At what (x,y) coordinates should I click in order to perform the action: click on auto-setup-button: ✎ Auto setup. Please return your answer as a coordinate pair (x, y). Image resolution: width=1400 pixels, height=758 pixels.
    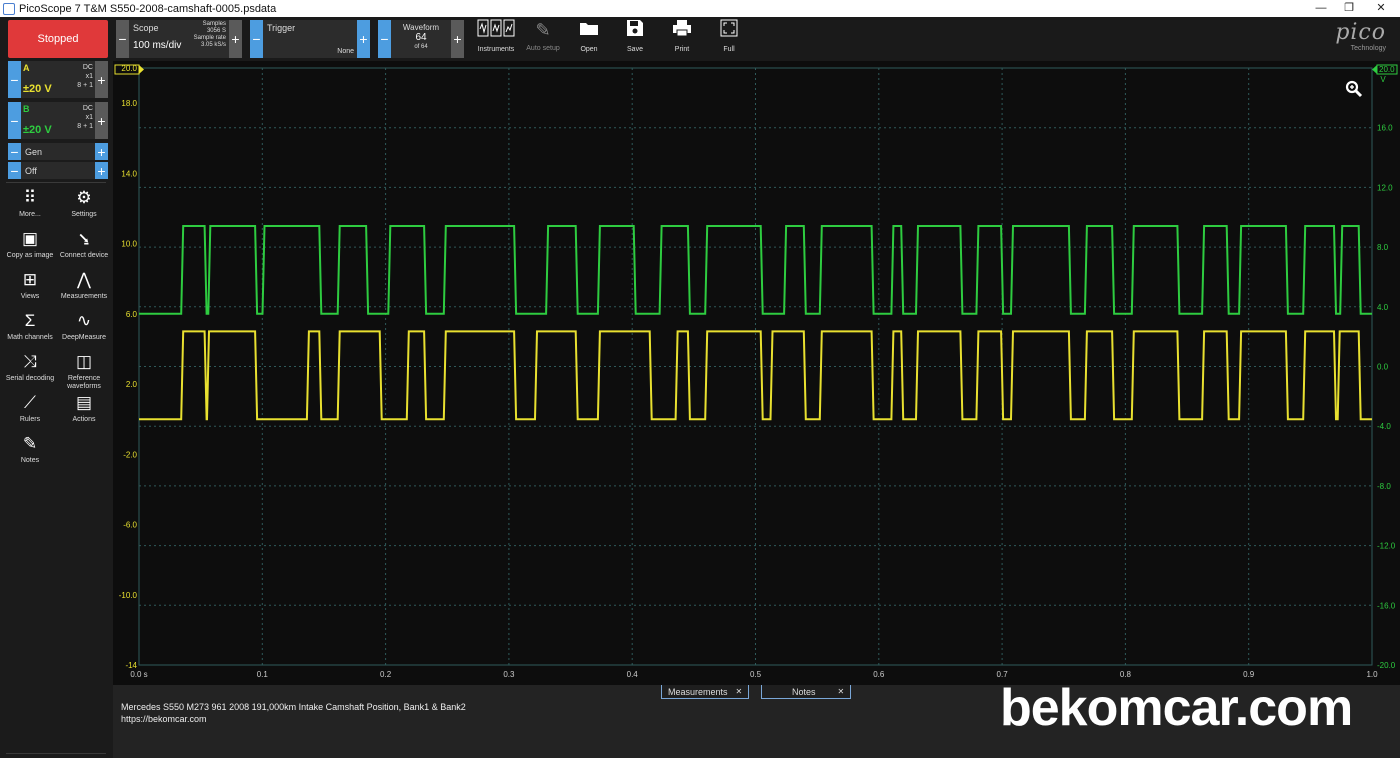
    Looking at the image, I should click on (543, 35).